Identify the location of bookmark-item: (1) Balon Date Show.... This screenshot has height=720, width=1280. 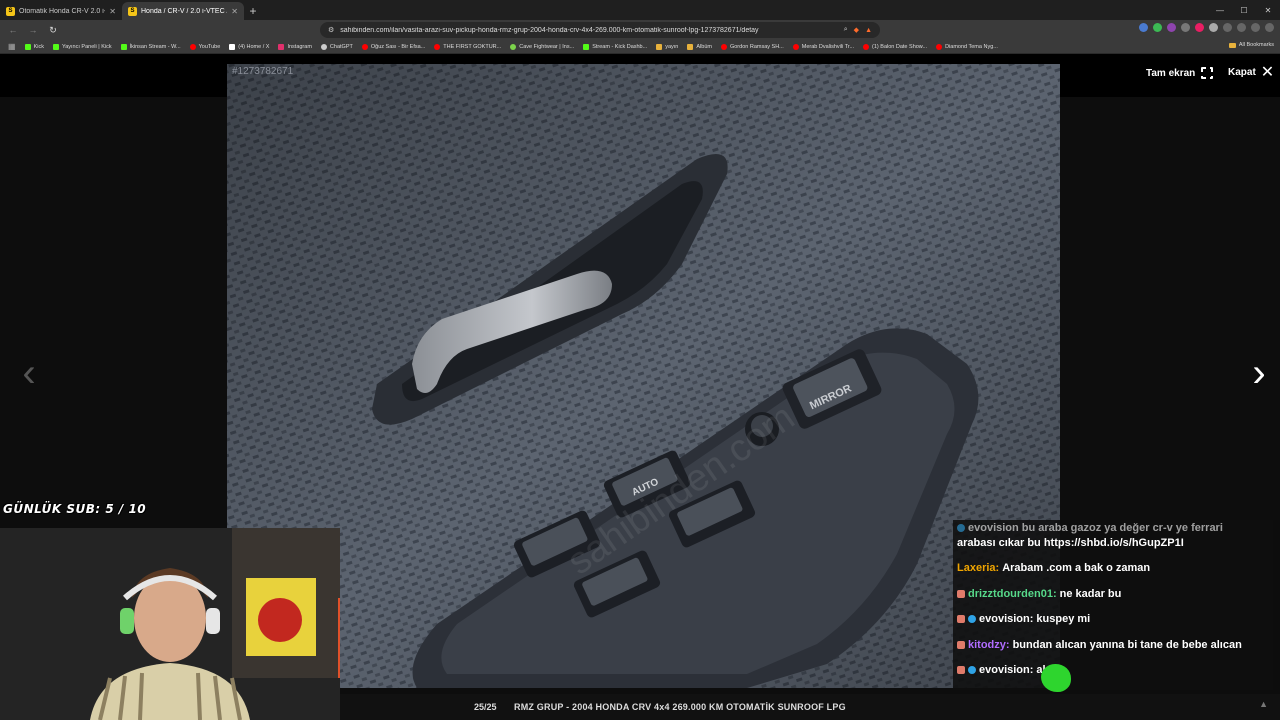
(895, 46).